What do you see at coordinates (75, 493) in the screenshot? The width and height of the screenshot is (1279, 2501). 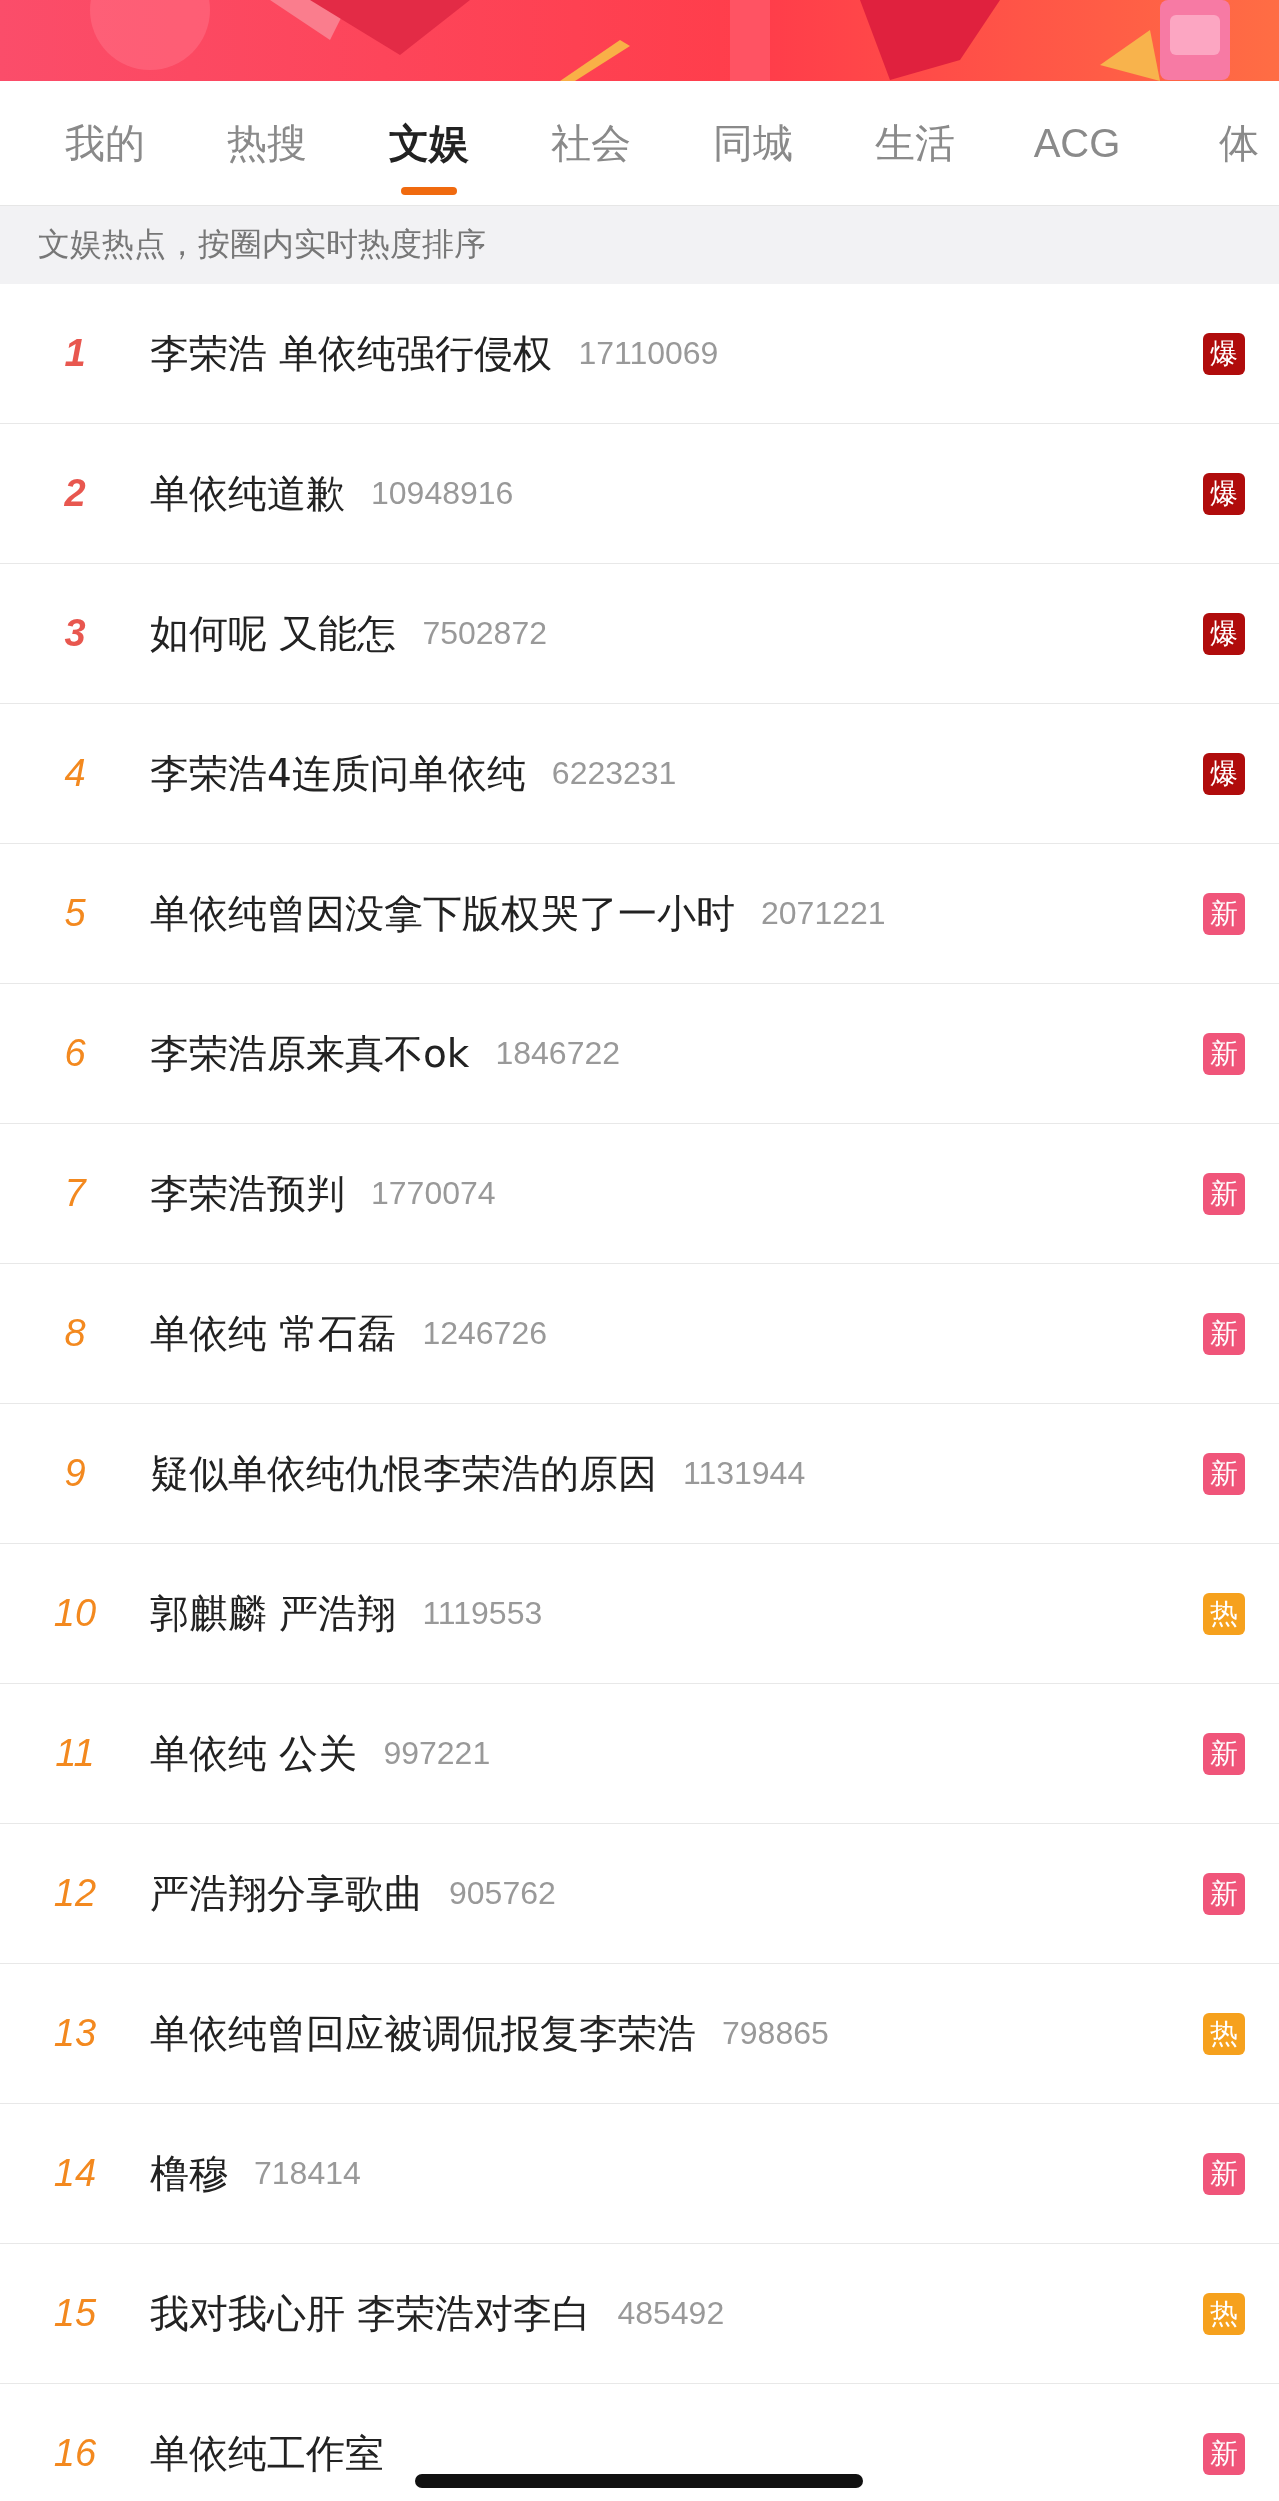 I see `rank-number: 2` at bounding box center [75, 493].